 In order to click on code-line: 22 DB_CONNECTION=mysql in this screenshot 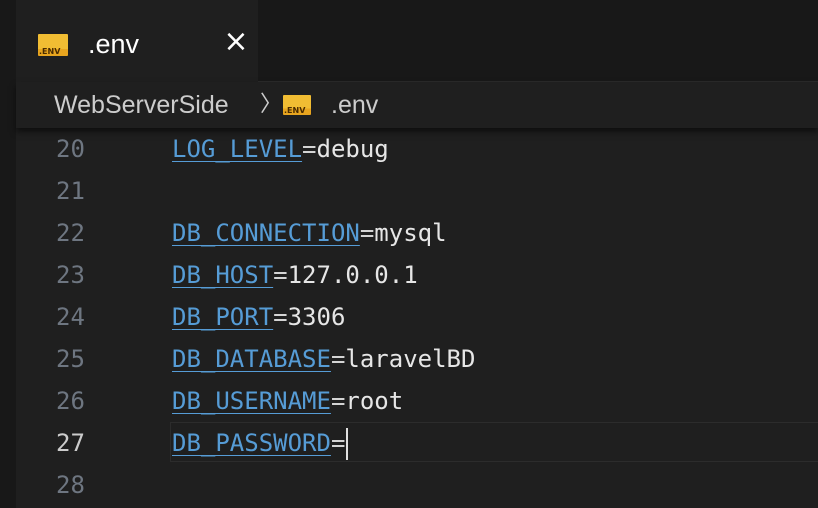, I will do `click(417, 233)`.